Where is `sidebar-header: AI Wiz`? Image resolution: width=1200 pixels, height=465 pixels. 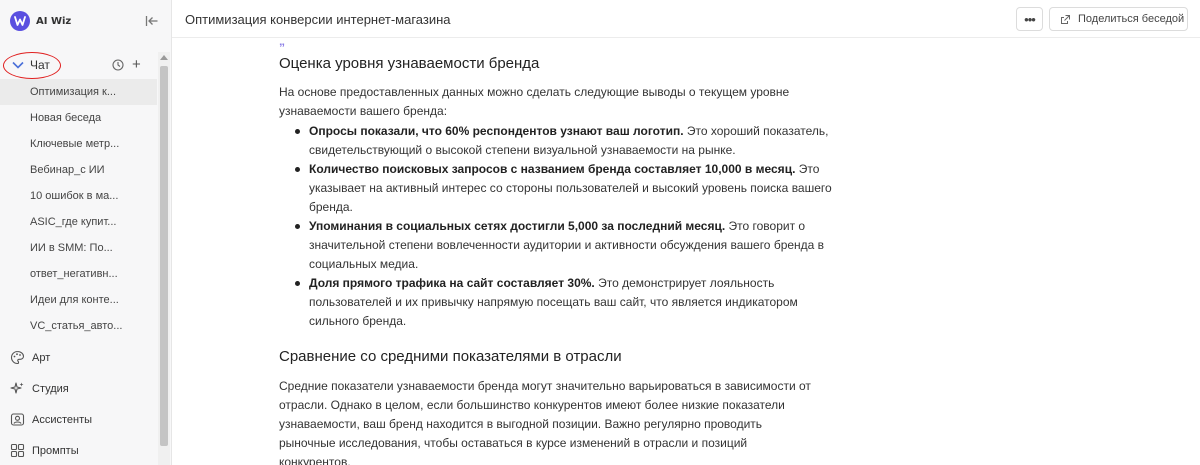 sidebar-header: AI Wiz is located at coordinates (85, 21).